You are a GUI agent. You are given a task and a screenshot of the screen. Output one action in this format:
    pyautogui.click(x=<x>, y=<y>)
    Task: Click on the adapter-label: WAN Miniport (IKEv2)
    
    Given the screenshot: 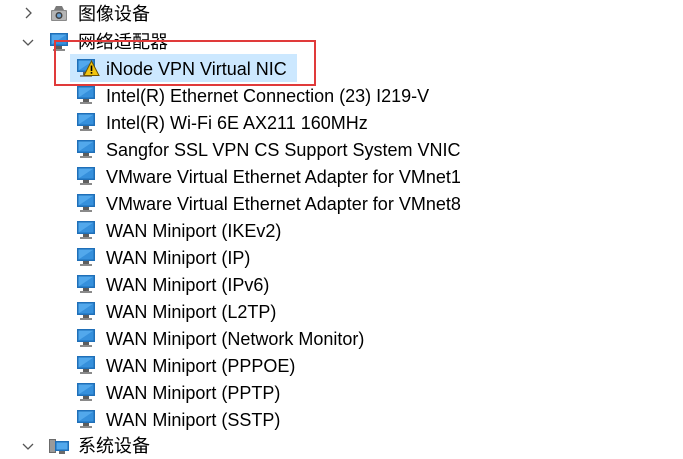 What is the action you would take?
    pyautogui.click(x=194, y=231)
    